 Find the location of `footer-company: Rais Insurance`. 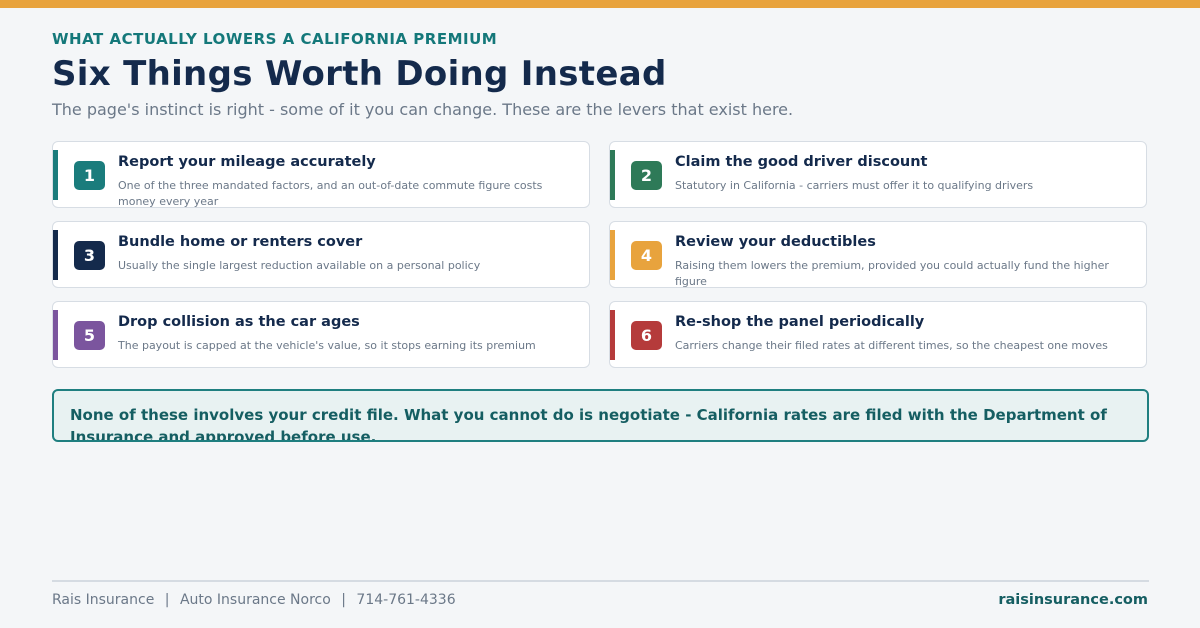

footer-company: Rais Insurance is located at coordinates (103, 600).